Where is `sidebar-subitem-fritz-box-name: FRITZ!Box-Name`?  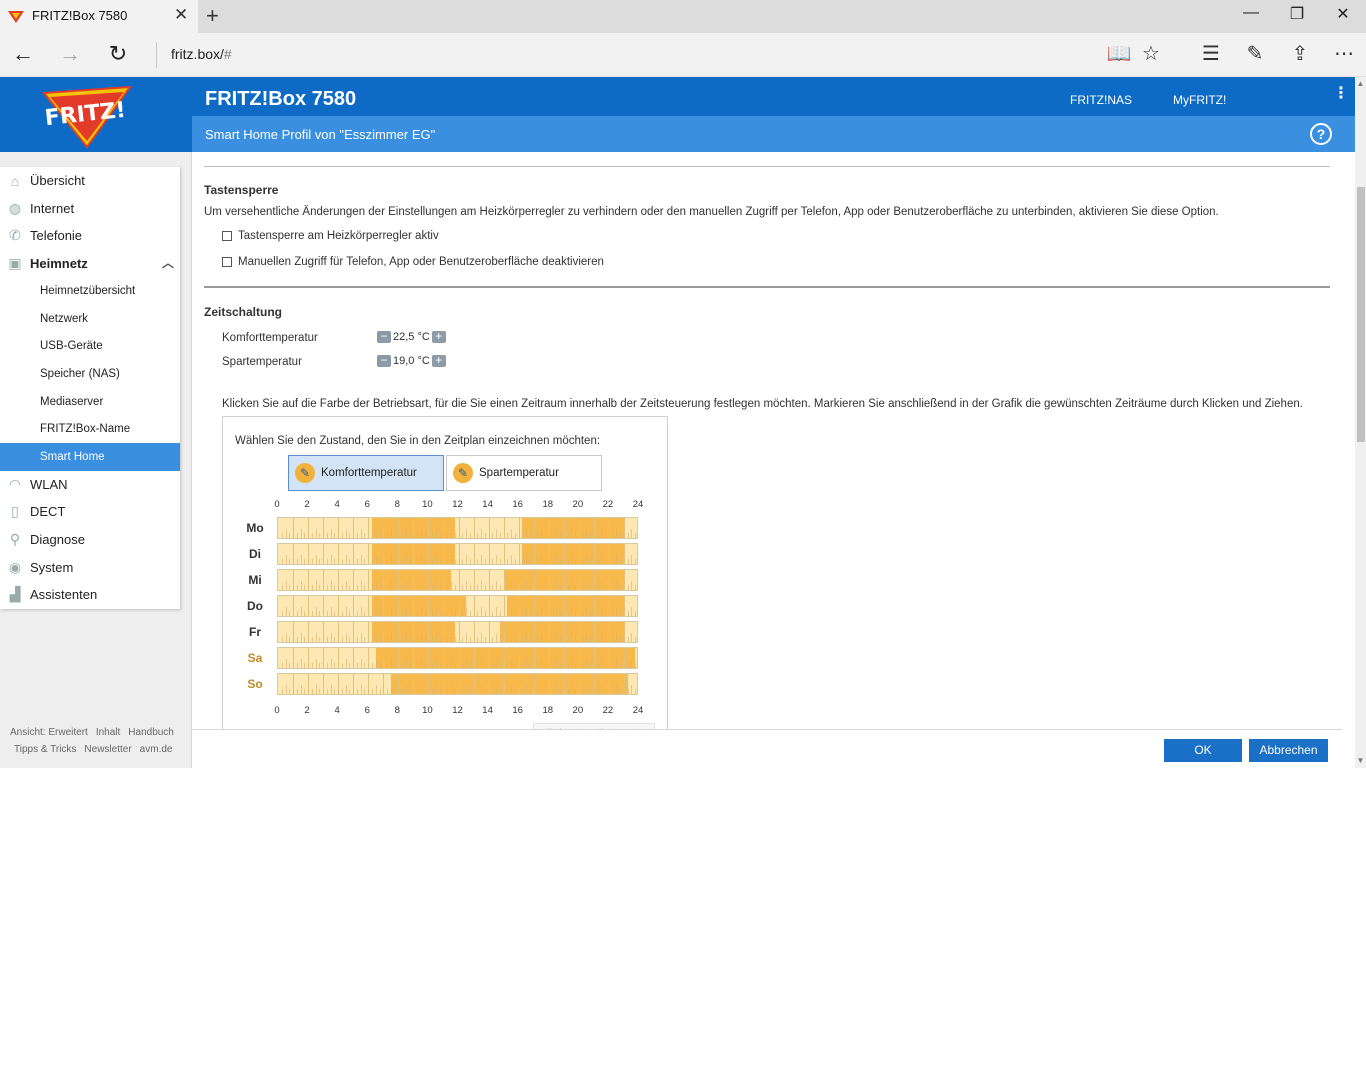 sidebar-subitem-fritz-box-name: FRITZ!Box-Name is located at coordinates (90, 429).